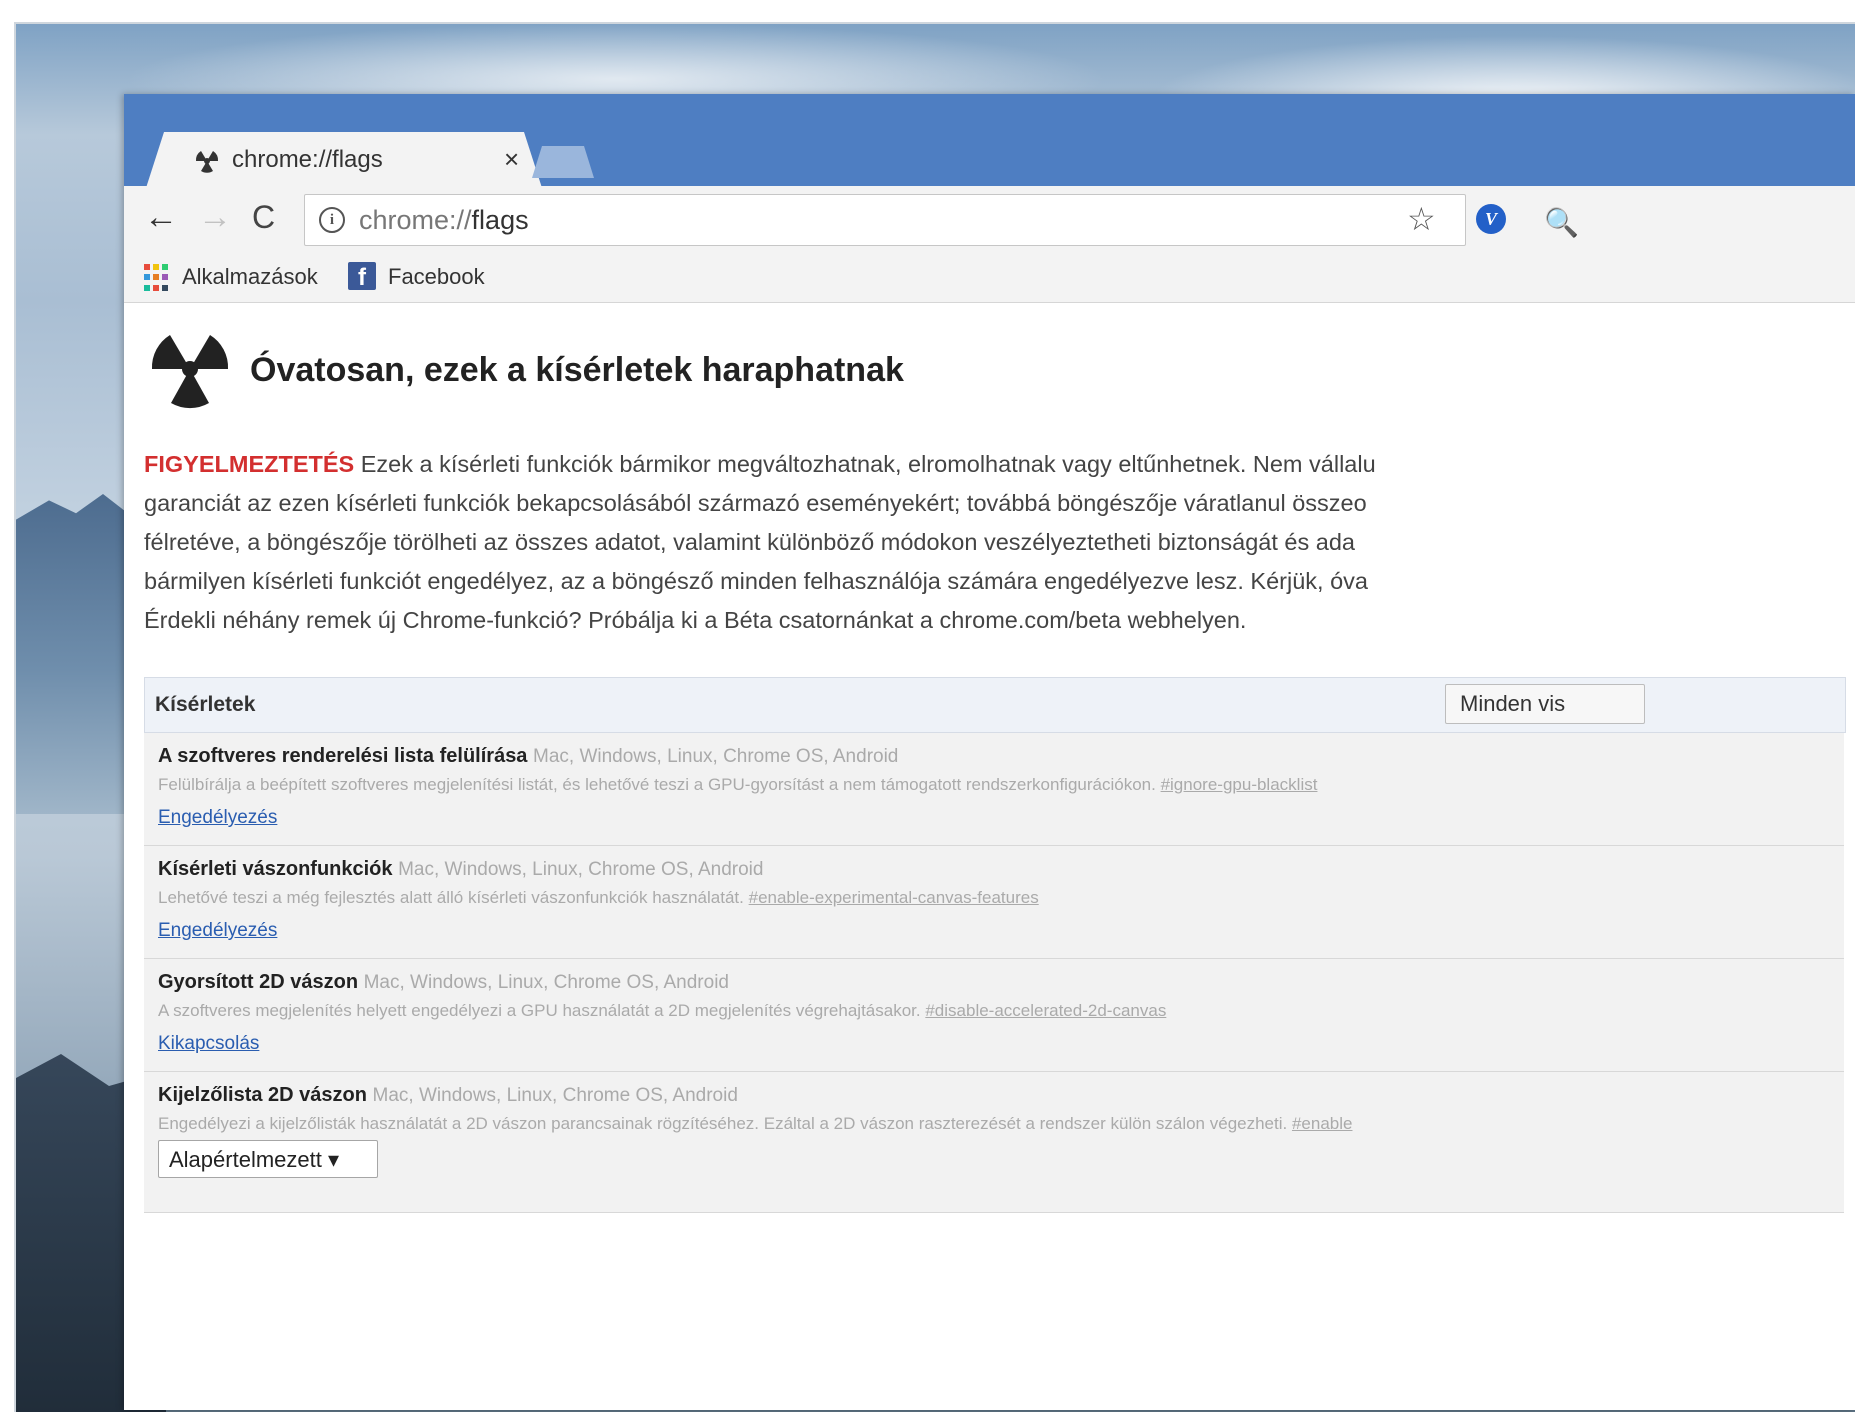 Image resolution: width=1855 pixels, height=1412 pixels. Describe the element at coordinates (268, 1159) in the screenshot. I see `default-select: Alapértelmezett ▾` at that location.